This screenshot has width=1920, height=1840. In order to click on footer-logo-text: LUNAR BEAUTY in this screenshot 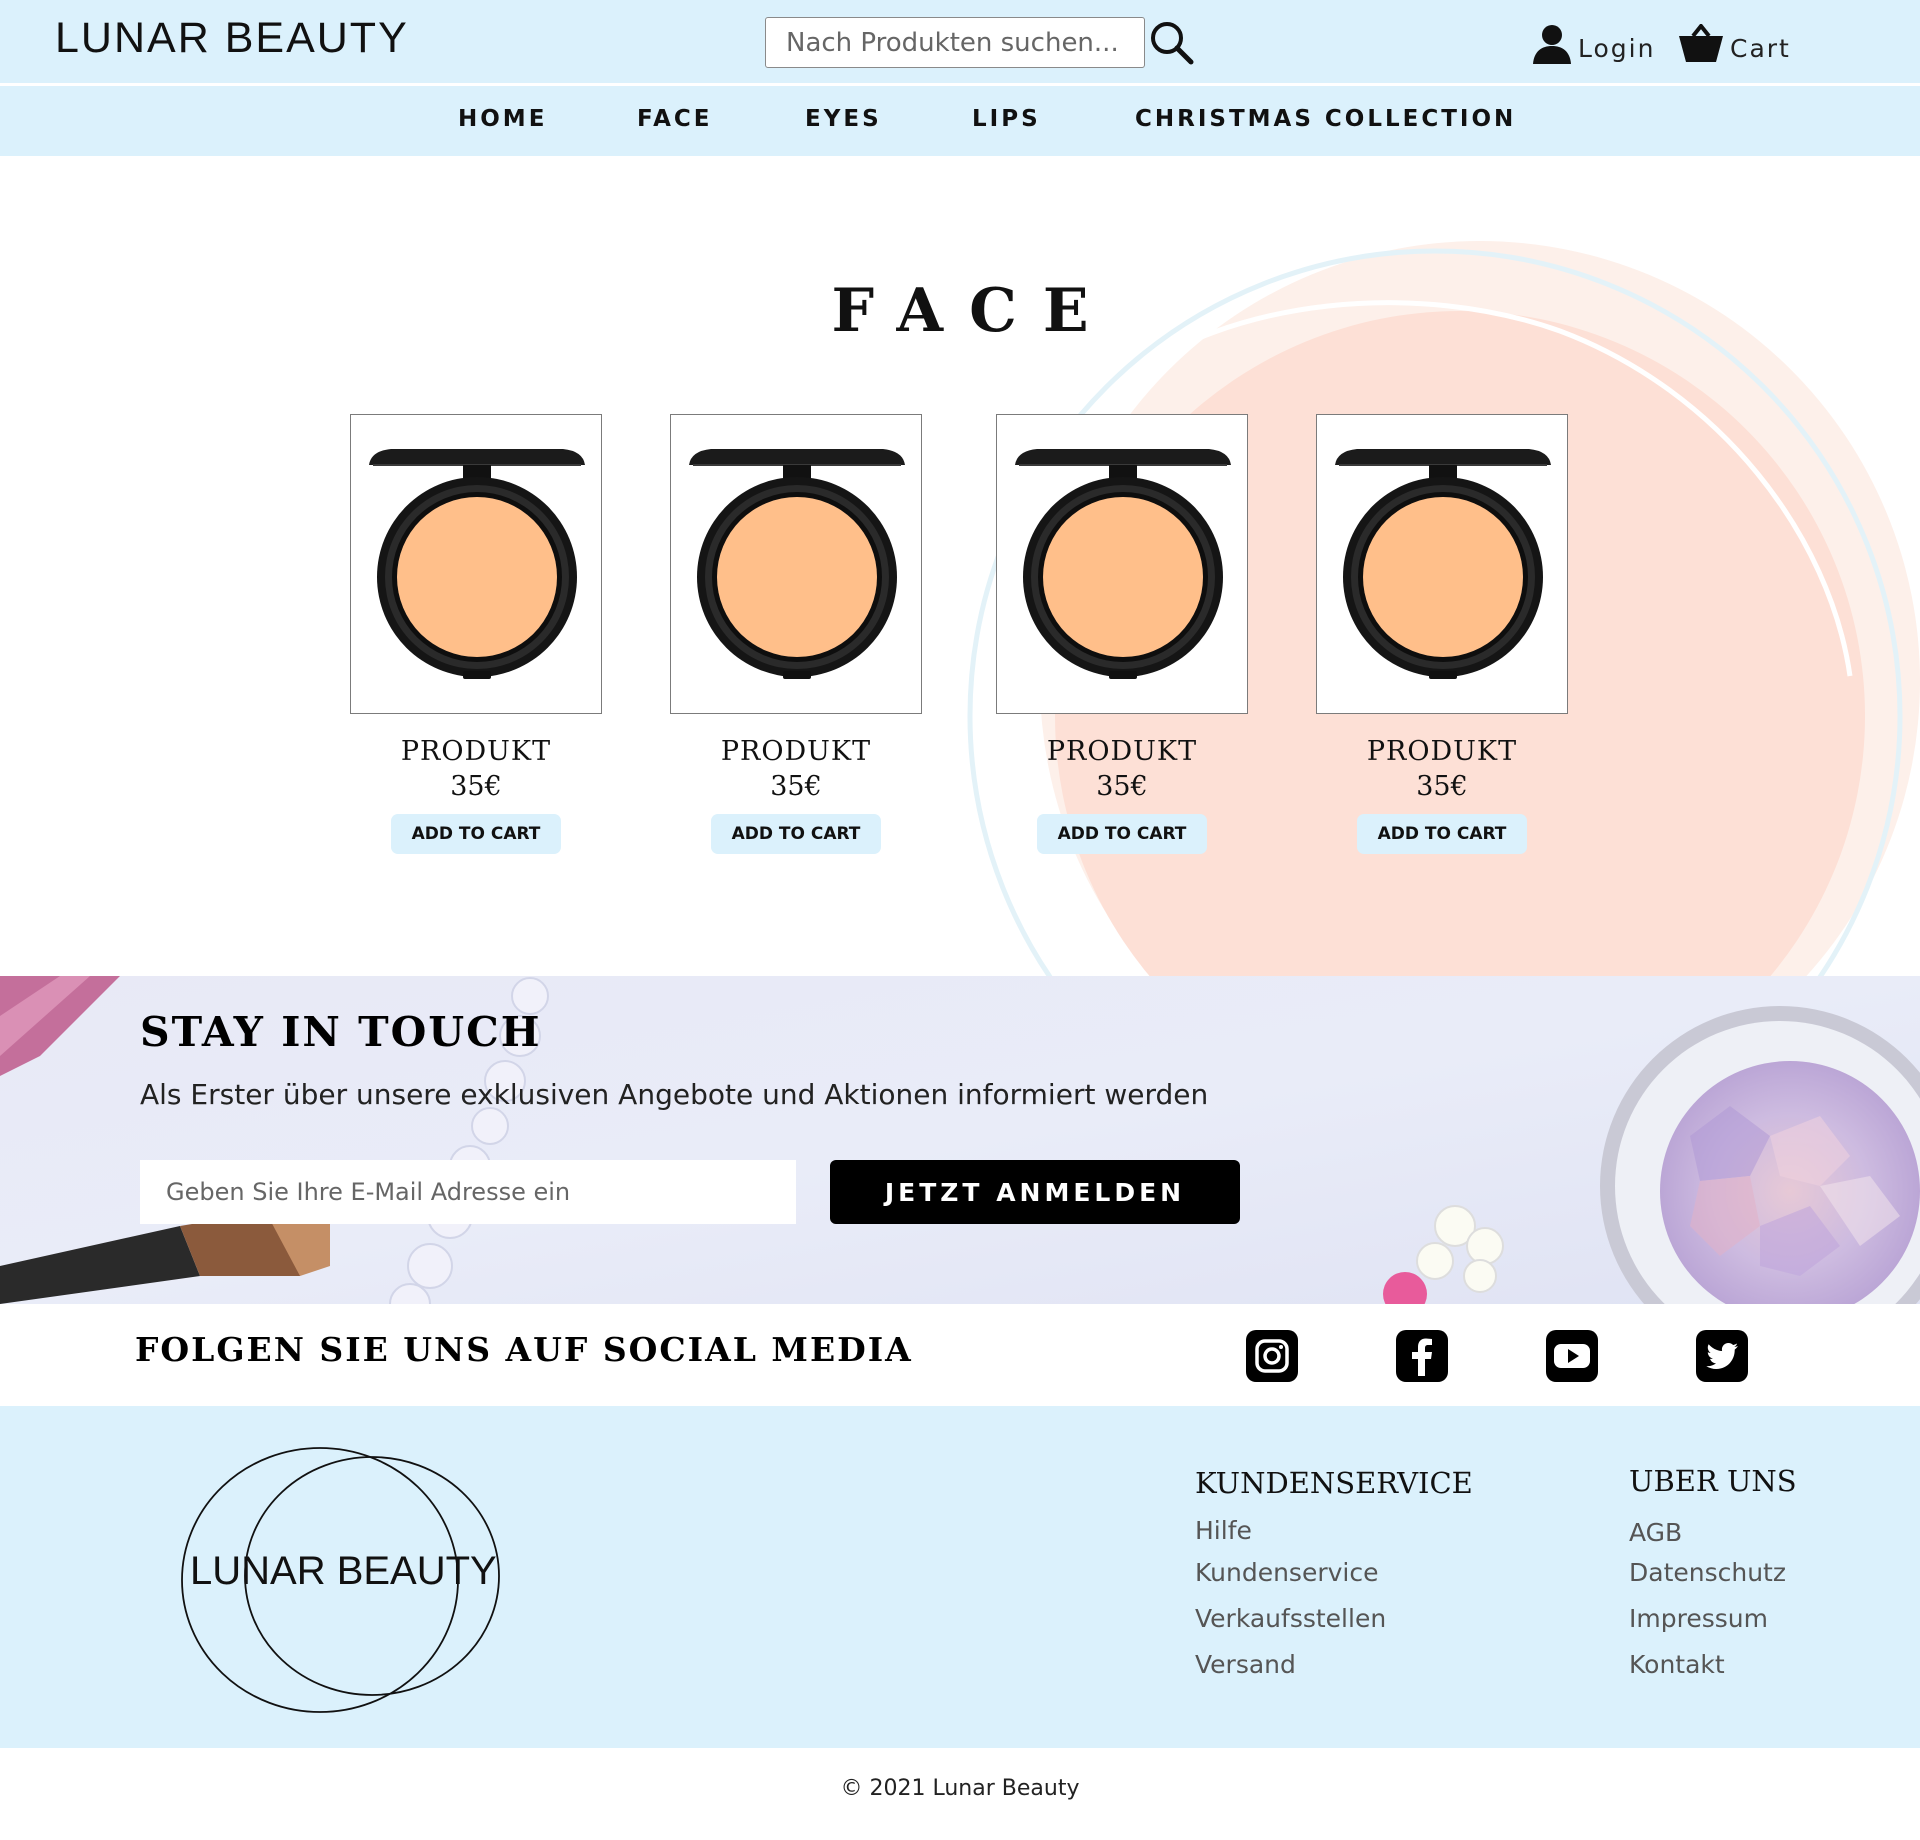, I will do `click(343, 1571)`.